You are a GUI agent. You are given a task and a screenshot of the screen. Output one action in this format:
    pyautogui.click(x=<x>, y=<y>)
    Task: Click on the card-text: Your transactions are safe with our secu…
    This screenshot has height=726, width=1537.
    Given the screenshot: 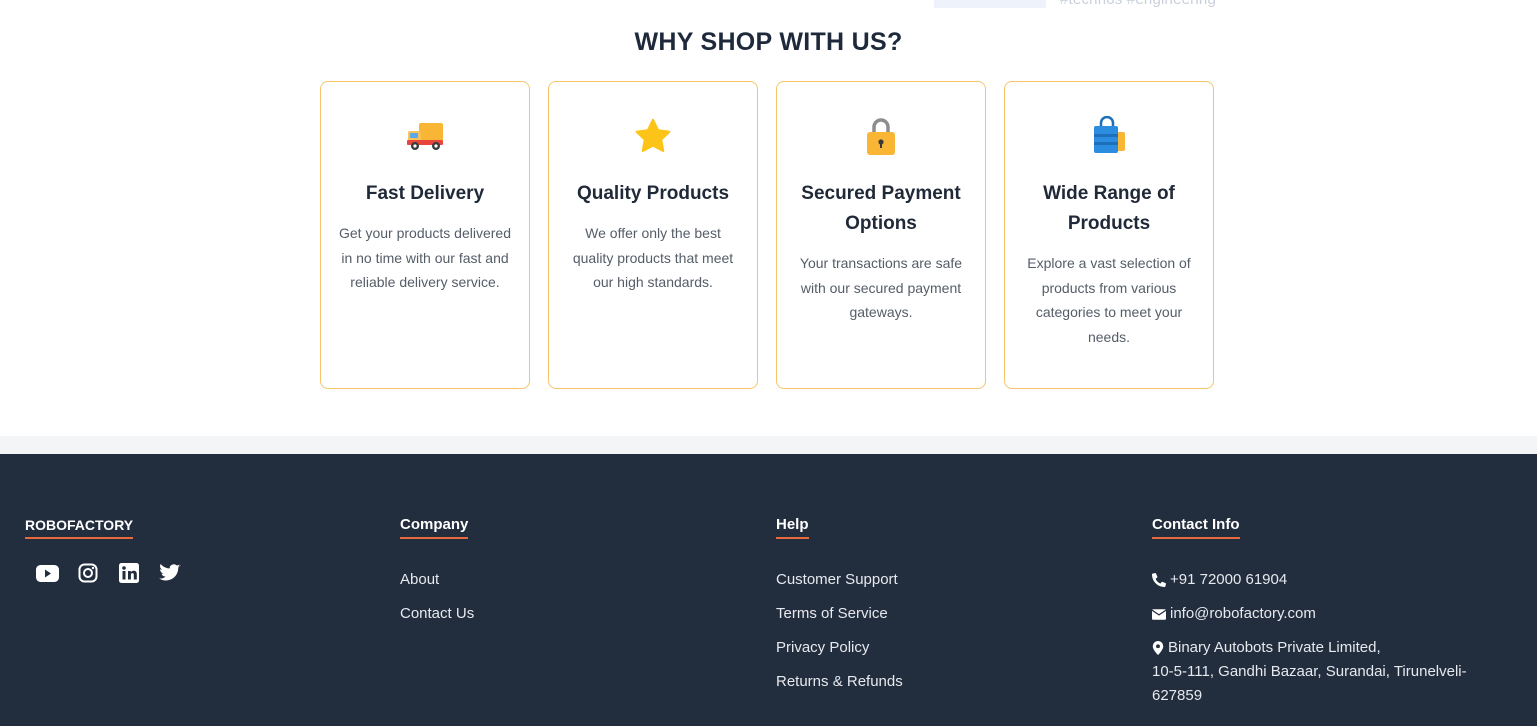 What is the action you would take?
    pyautogui.click(x=881, y=287)
    